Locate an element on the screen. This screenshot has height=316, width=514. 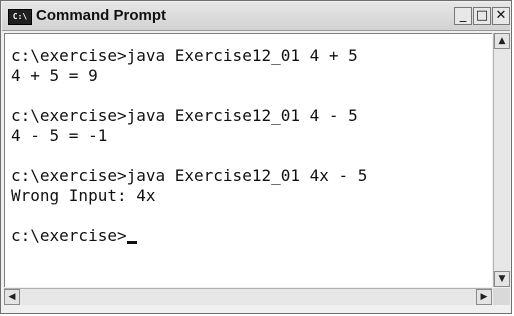
console-line: 4 - 5 = -1 is located at coordinates (59, 135).